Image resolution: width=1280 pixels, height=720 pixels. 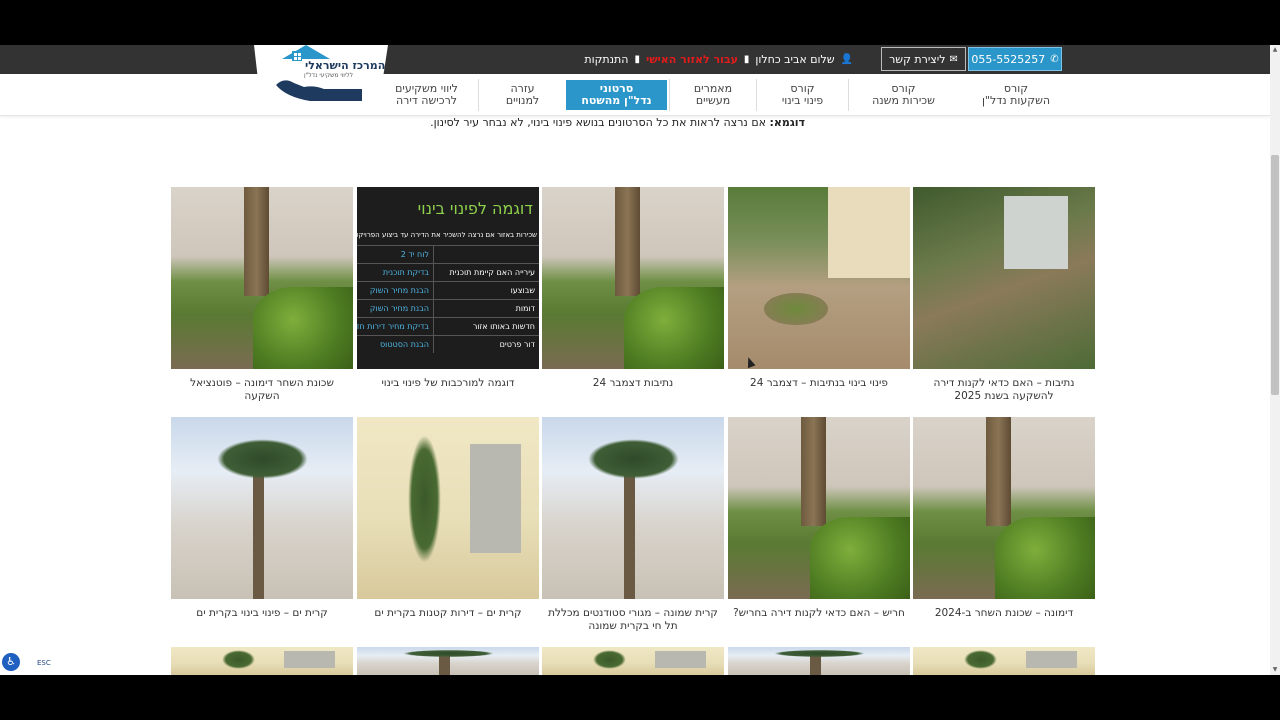 What do you see at coordinates (1054, 59) in the screenshot?
I see `phone-icon: ✆` at bounding box center [1054, 59].